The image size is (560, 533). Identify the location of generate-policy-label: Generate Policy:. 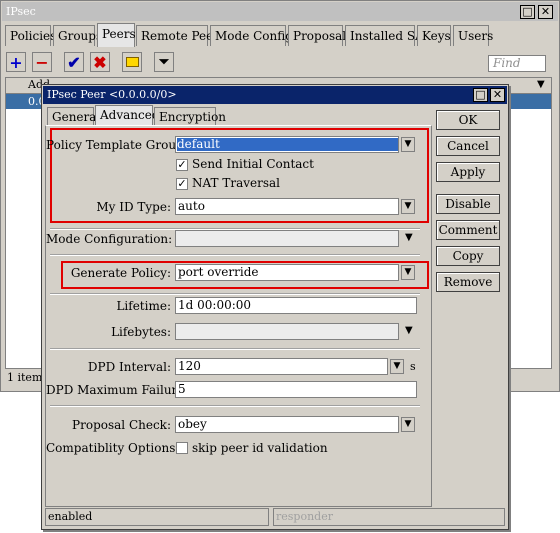
(120, 273).